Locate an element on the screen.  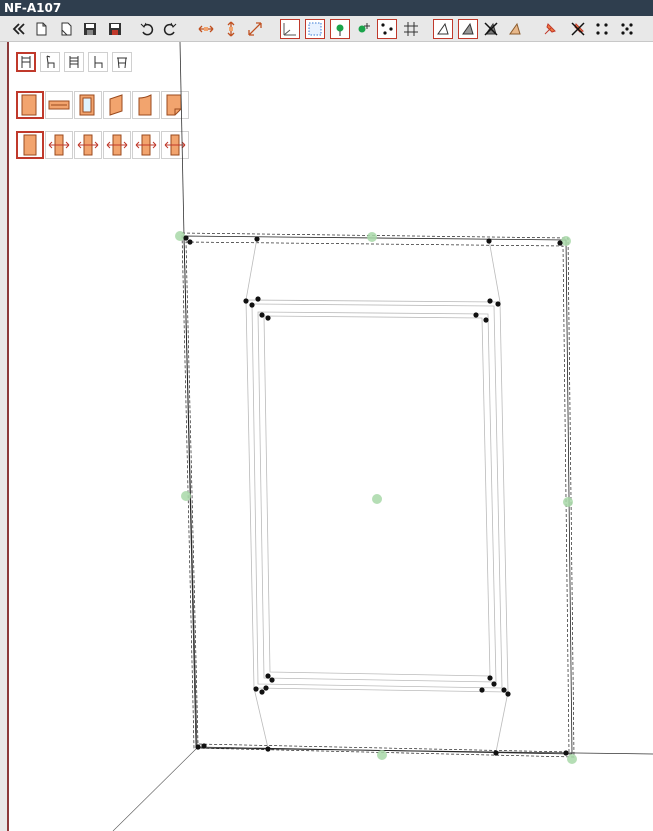
cone-textured-icon is located at coordinates (515, 28).